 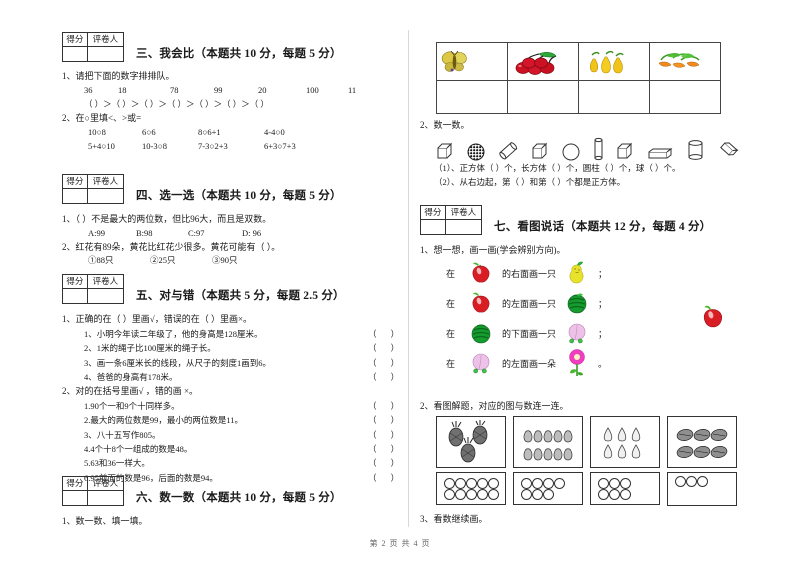 I want to click on onion-box, so click(x=548, y=442).